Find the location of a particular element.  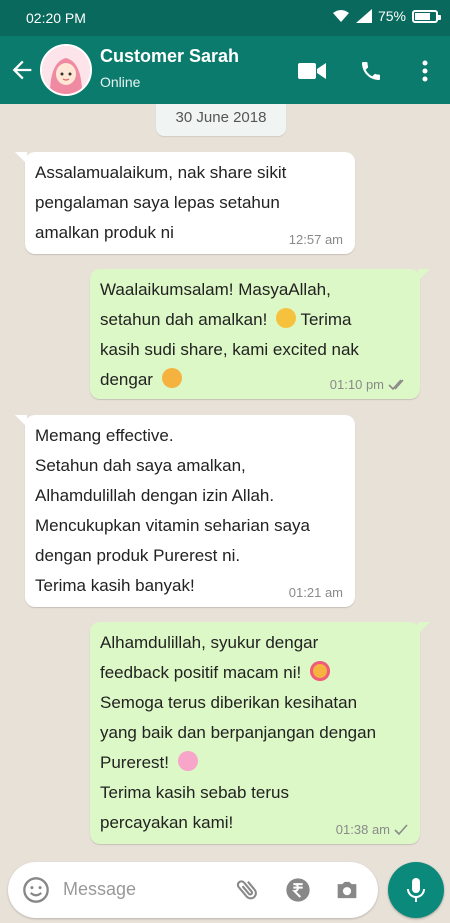

message-line: feedback positif macam ni! is located at coordinates (255, 673).